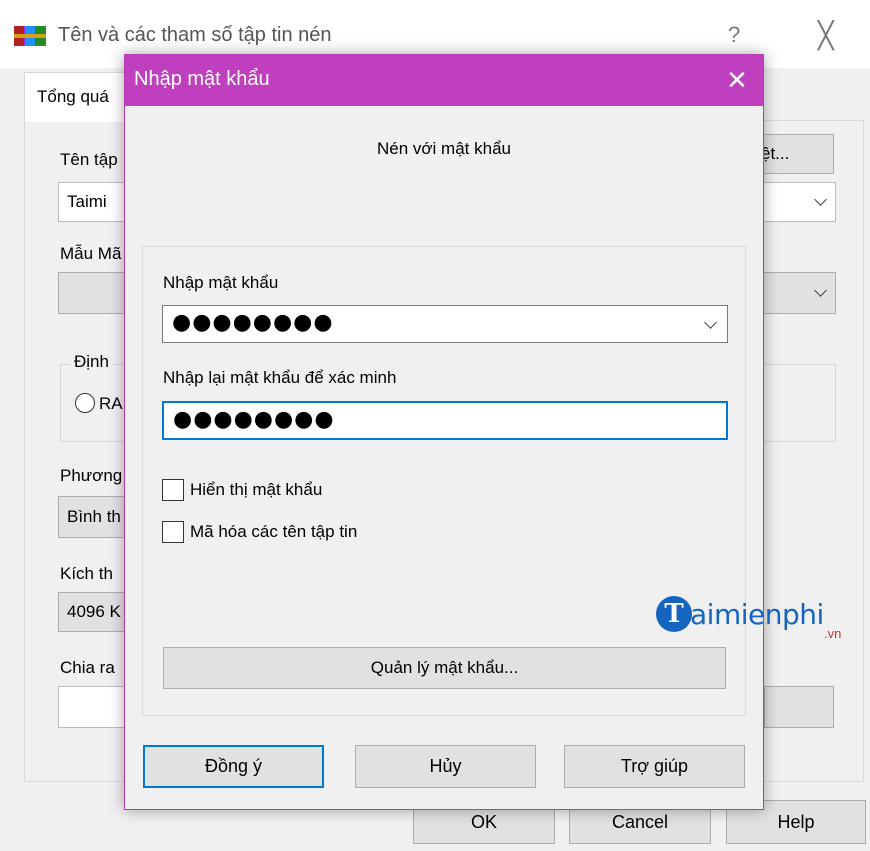 Image resolution: width=870 pixels, height=851 pixels. What do you see at coordinates (256, 489) in the screenshot?
I see `show-password-label: Hiển thị mật khẩu` at bounding box center [256, 489].